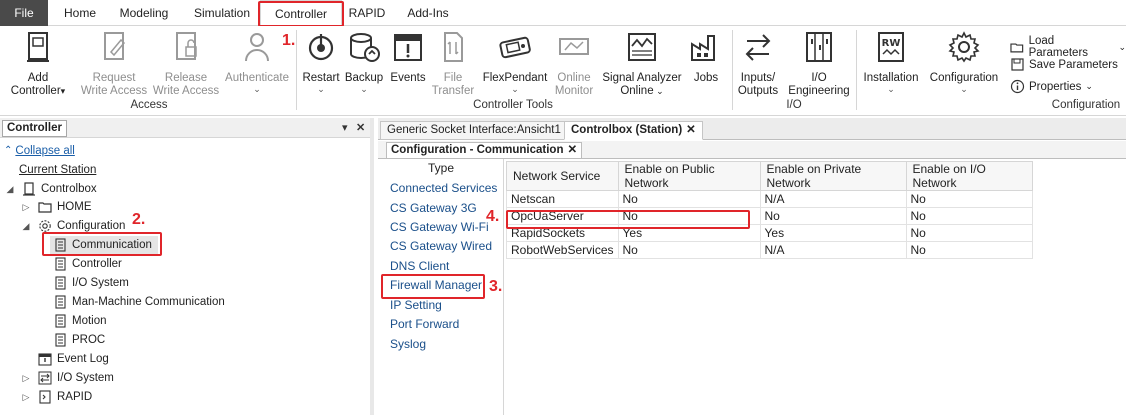 The width and height of the screenshot is (1126, 415). Describe the element at coordinates (408, 47) in the screenshot. I see `events-calendar-icon` at that location.